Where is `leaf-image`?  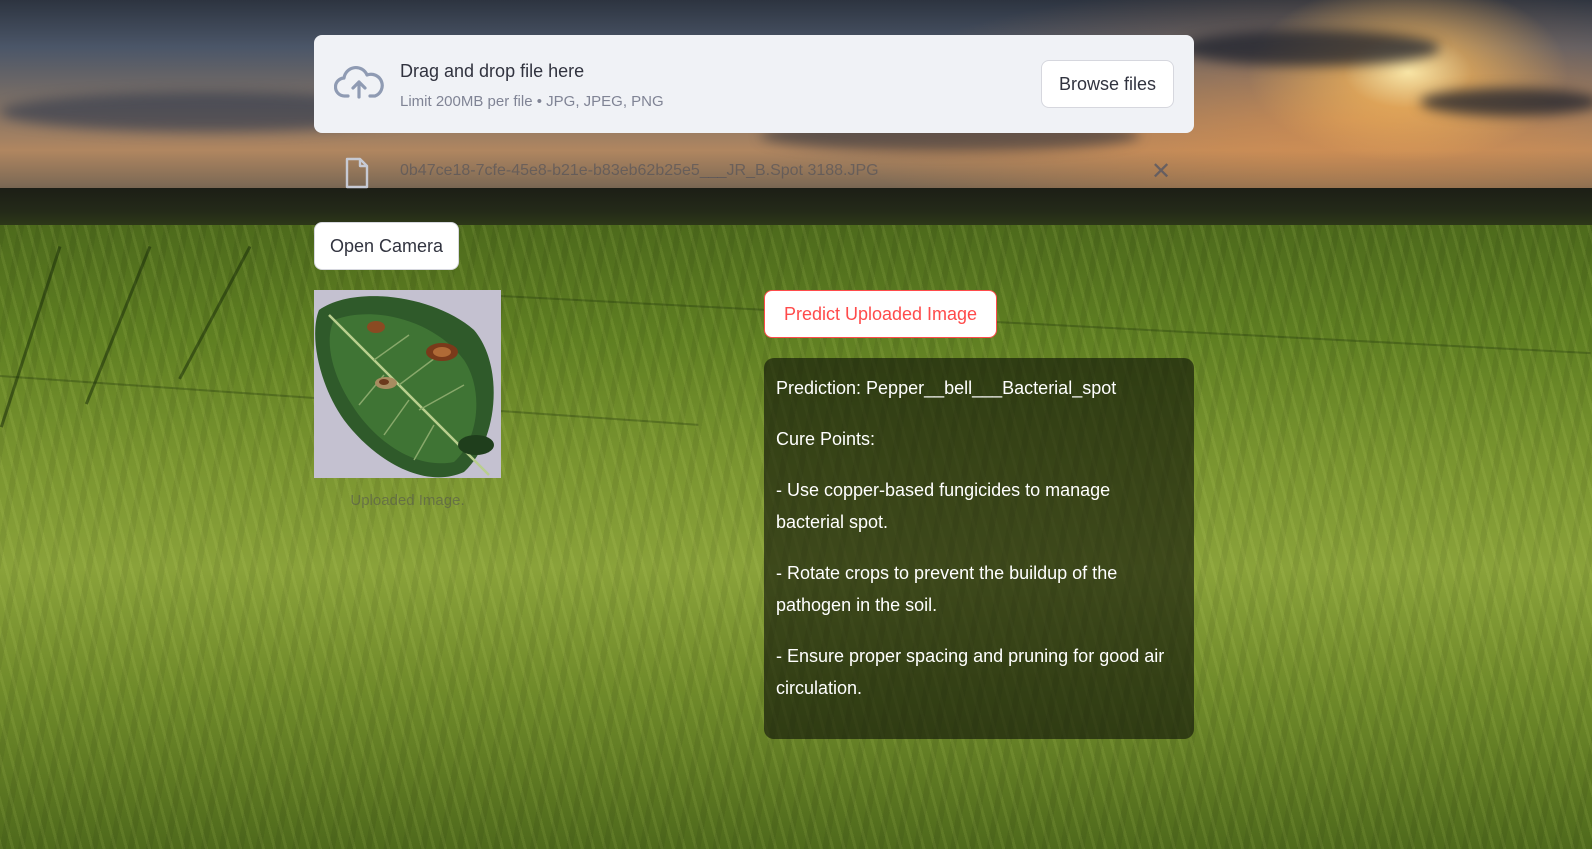 leaf-image is located at coordinates (407, 384).